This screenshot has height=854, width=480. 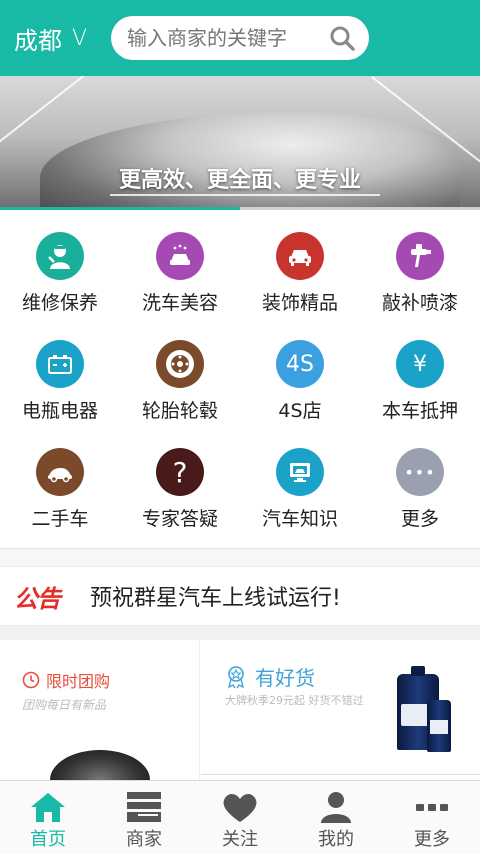 What do you see at coordinates (100, 765) in the screenshot?
I see `tire-image` at bounding box center [100, 765].